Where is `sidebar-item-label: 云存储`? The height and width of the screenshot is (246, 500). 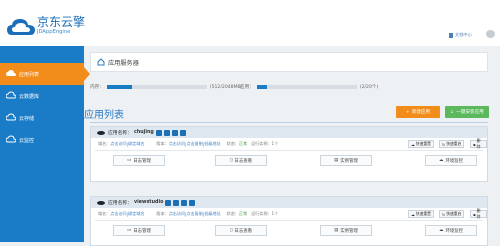
sidebar-item-label: 云存储 is located at coordinates (27, 118).